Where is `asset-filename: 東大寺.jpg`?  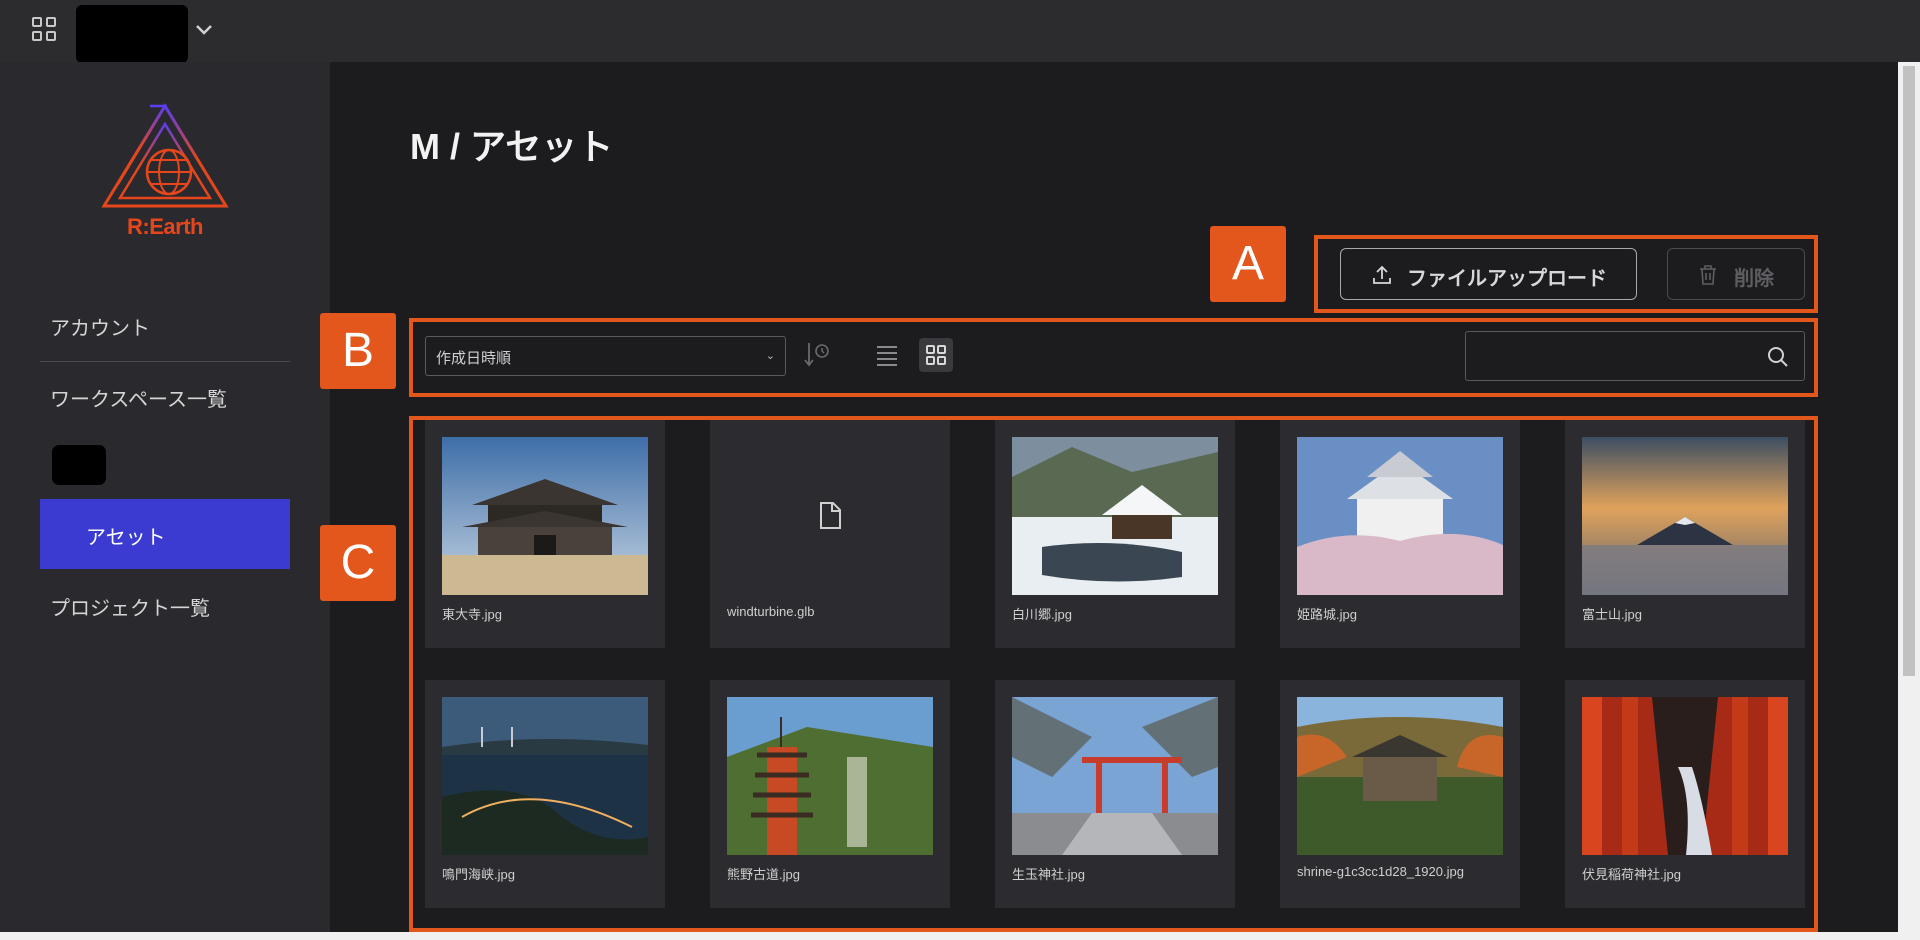 asset-filename: 東大寺.jpg is located at coordinates (472, 614).